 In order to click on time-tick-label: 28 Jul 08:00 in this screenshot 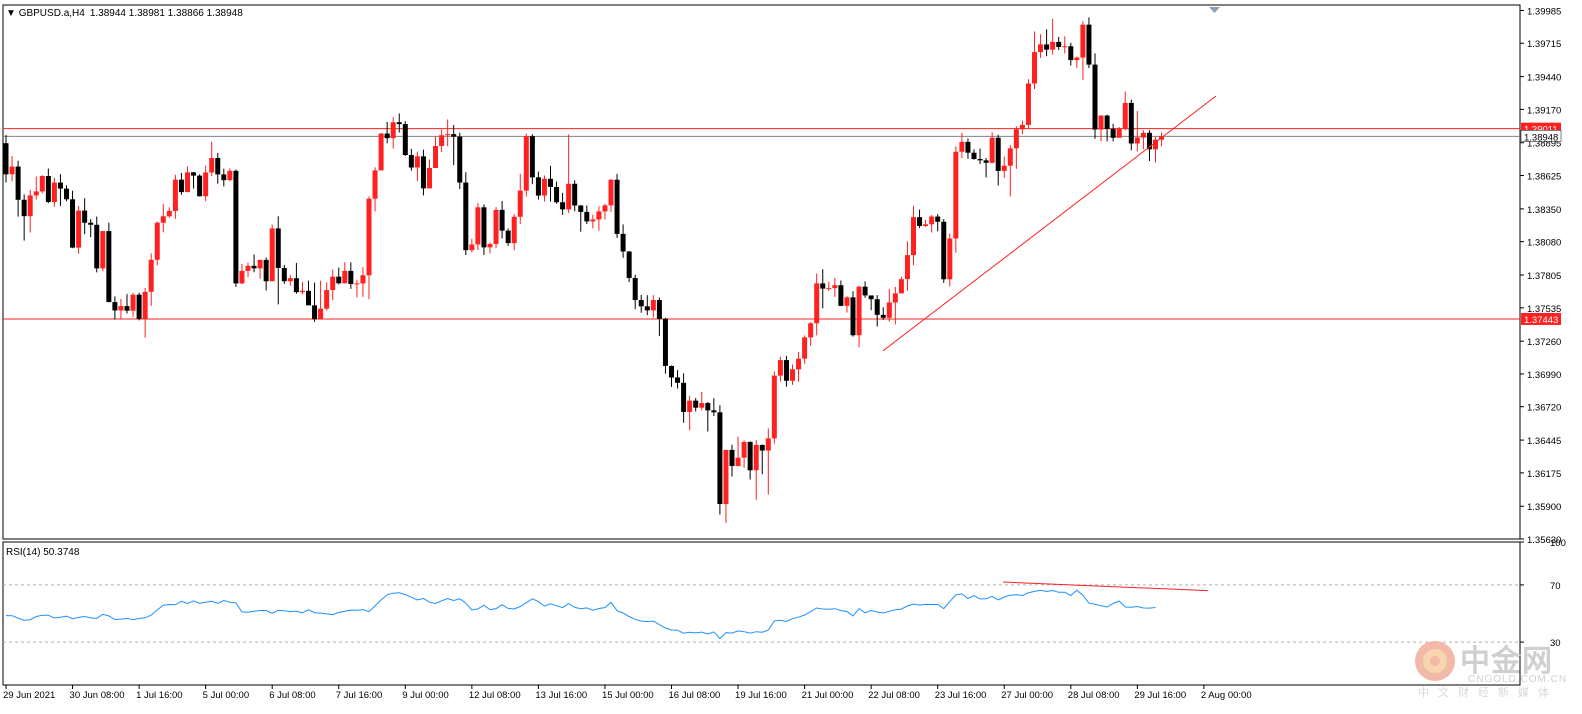, I will do `click(1094, 695)`.